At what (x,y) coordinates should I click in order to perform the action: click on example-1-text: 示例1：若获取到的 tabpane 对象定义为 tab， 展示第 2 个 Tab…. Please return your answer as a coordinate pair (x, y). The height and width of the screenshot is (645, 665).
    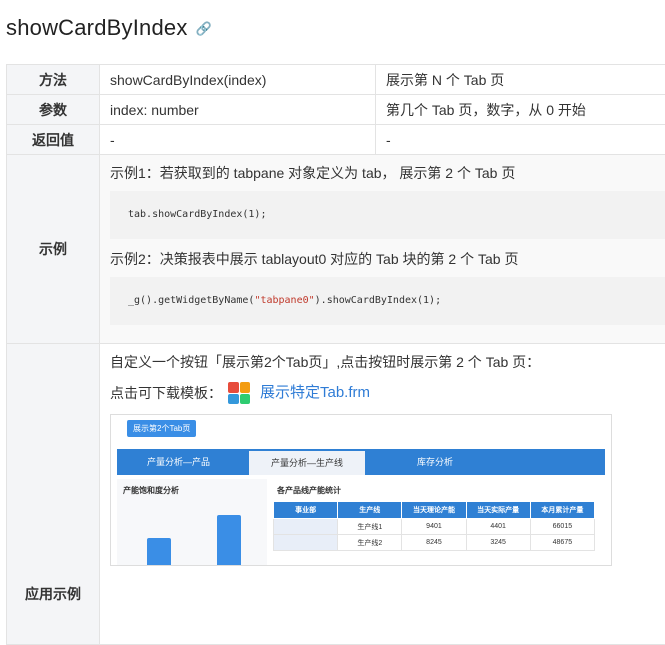
    Looking at the image, I should click on (387, 173).